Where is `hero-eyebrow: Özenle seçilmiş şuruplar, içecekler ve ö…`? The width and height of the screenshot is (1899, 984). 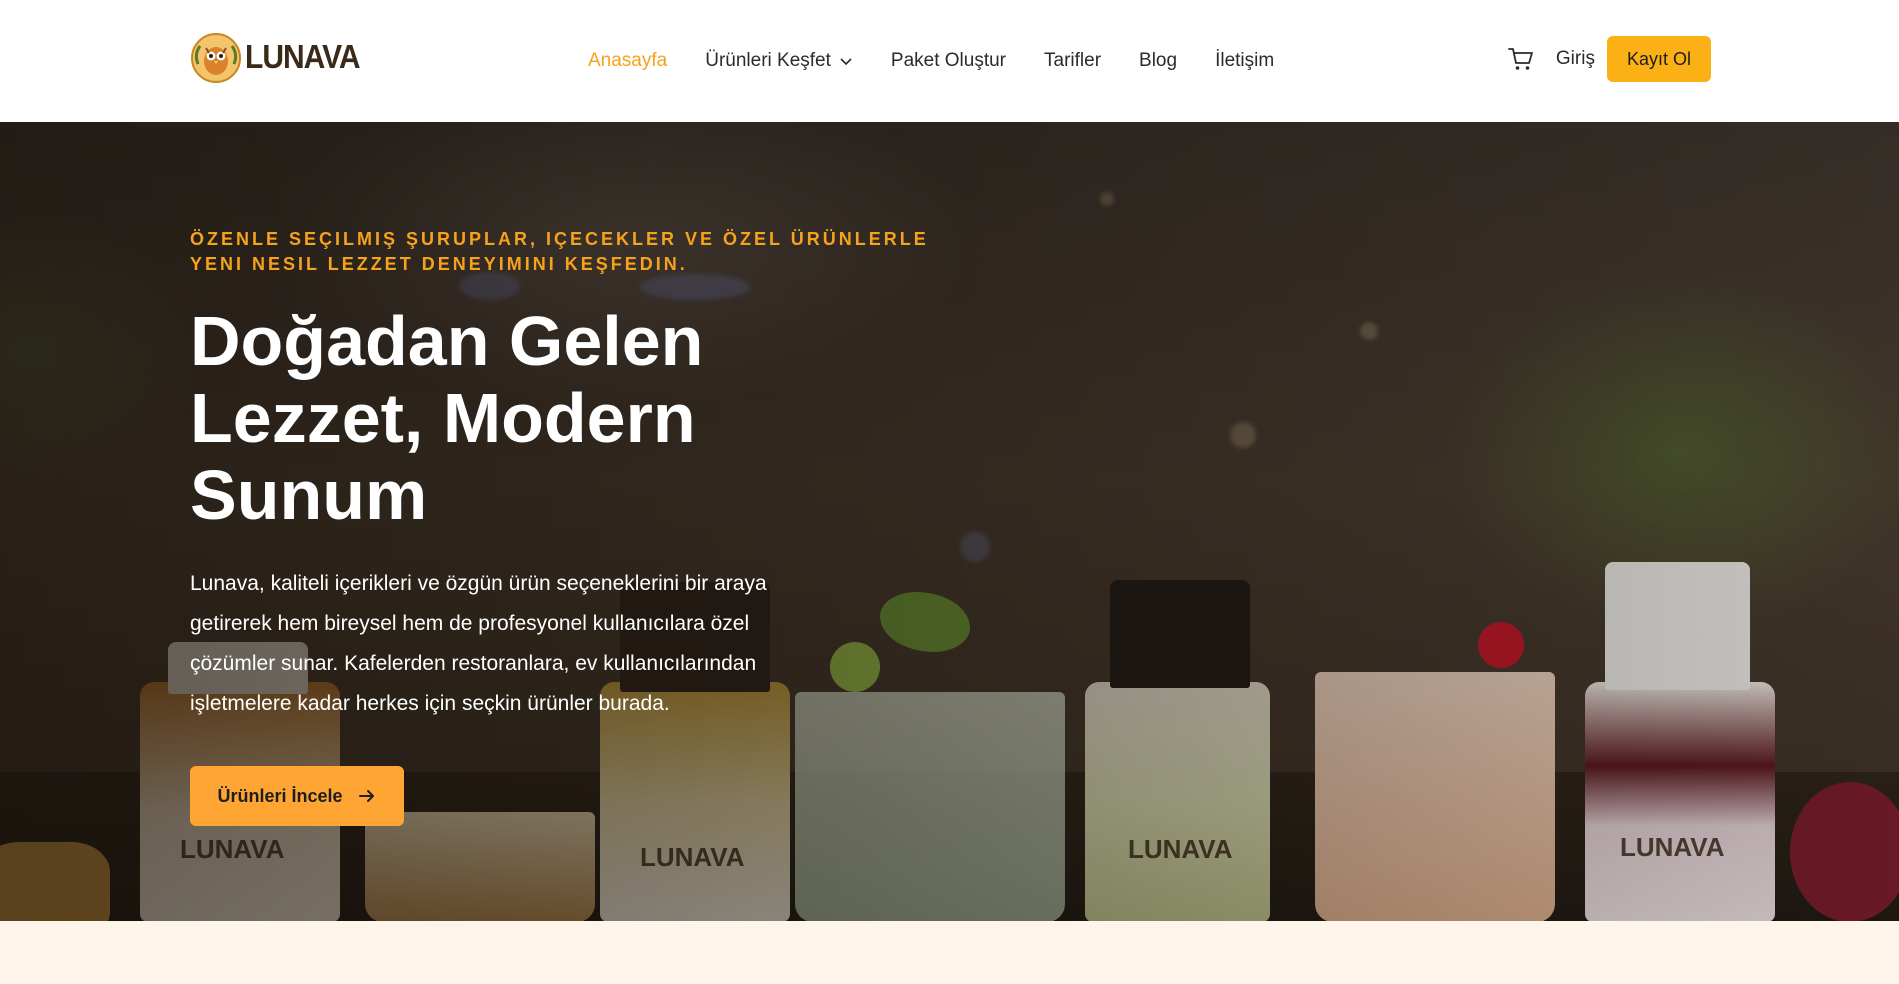
hero-eyebrow: Özenle seçilmiş şuruplar, içecekler ve ö… is located at coordinates (570, 252).